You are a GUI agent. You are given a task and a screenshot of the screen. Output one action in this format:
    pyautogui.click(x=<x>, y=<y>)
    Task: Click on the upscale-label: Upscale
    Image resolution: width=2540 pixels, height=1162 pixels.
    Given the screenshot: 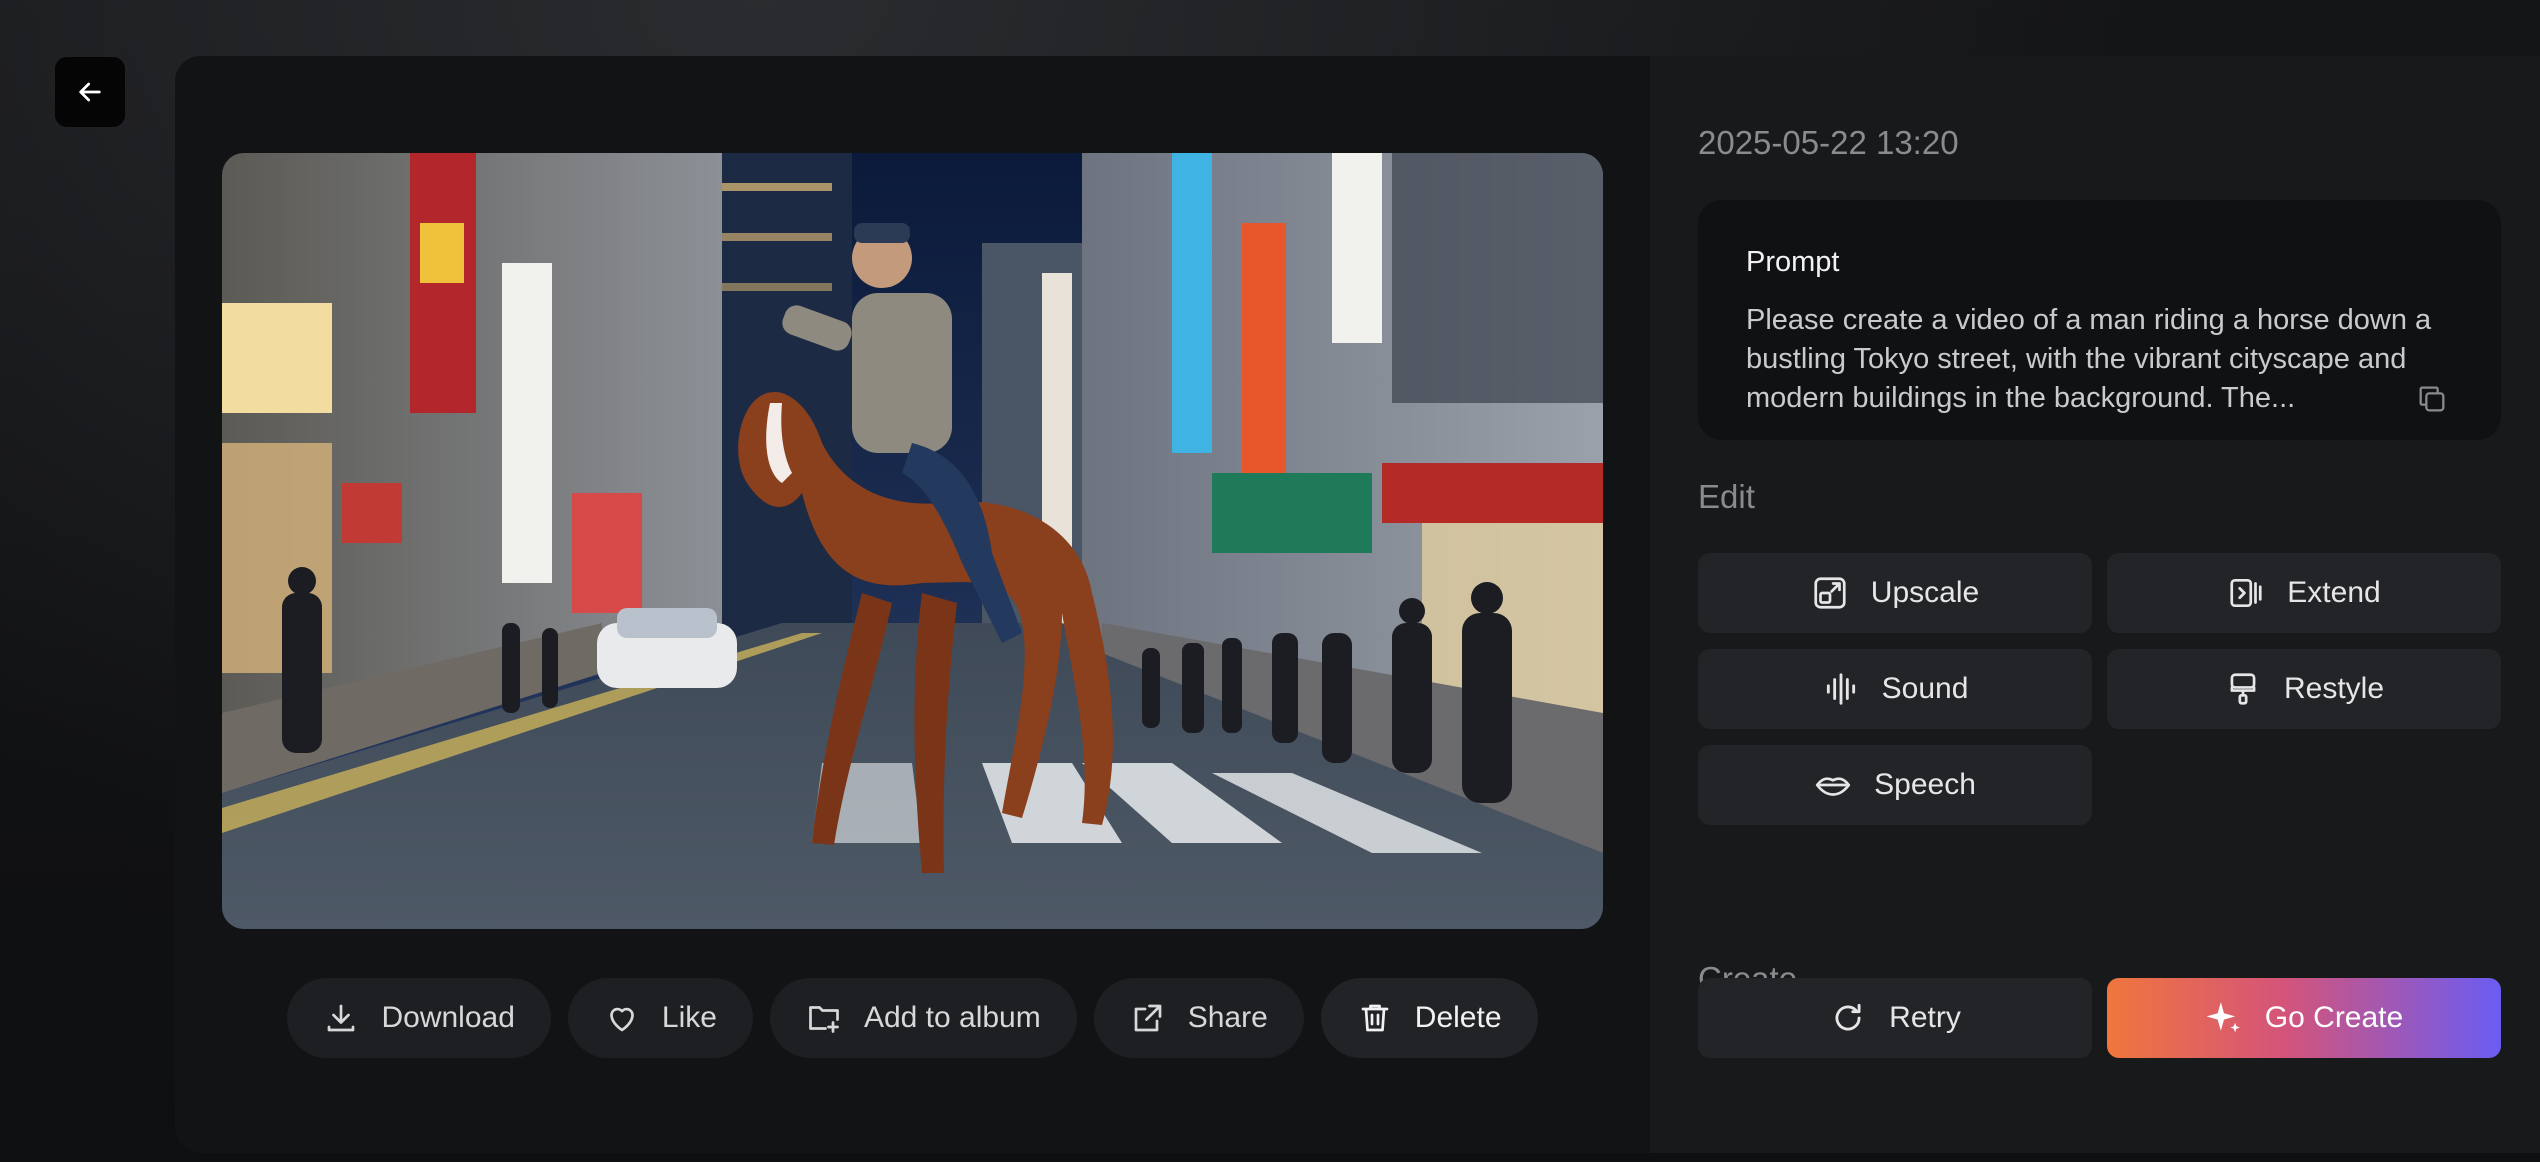 What is the action you would take?
    pyautogui.click(x=1925, y=592)
    